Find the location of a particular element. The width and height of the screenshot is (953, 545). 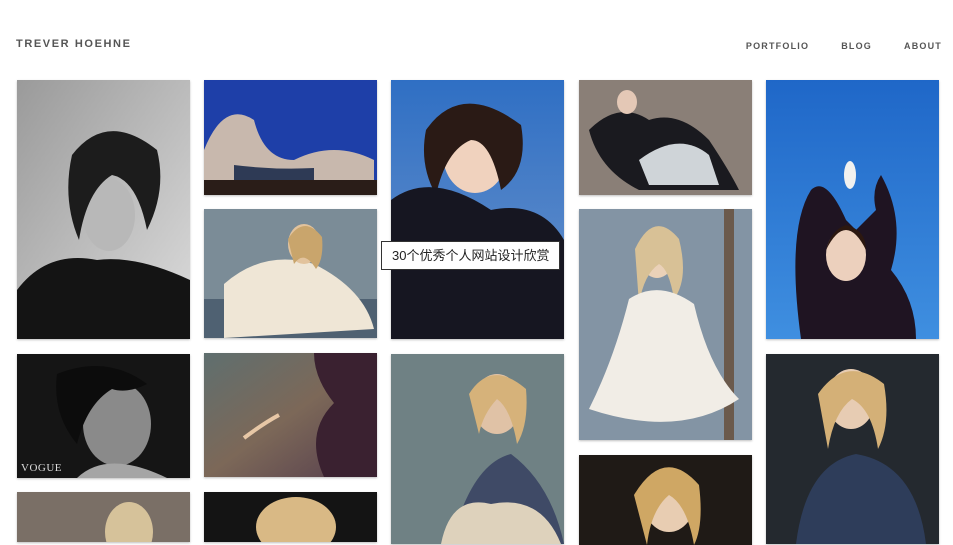

nav-about: ABOUT is located at coordinates (923, 46).